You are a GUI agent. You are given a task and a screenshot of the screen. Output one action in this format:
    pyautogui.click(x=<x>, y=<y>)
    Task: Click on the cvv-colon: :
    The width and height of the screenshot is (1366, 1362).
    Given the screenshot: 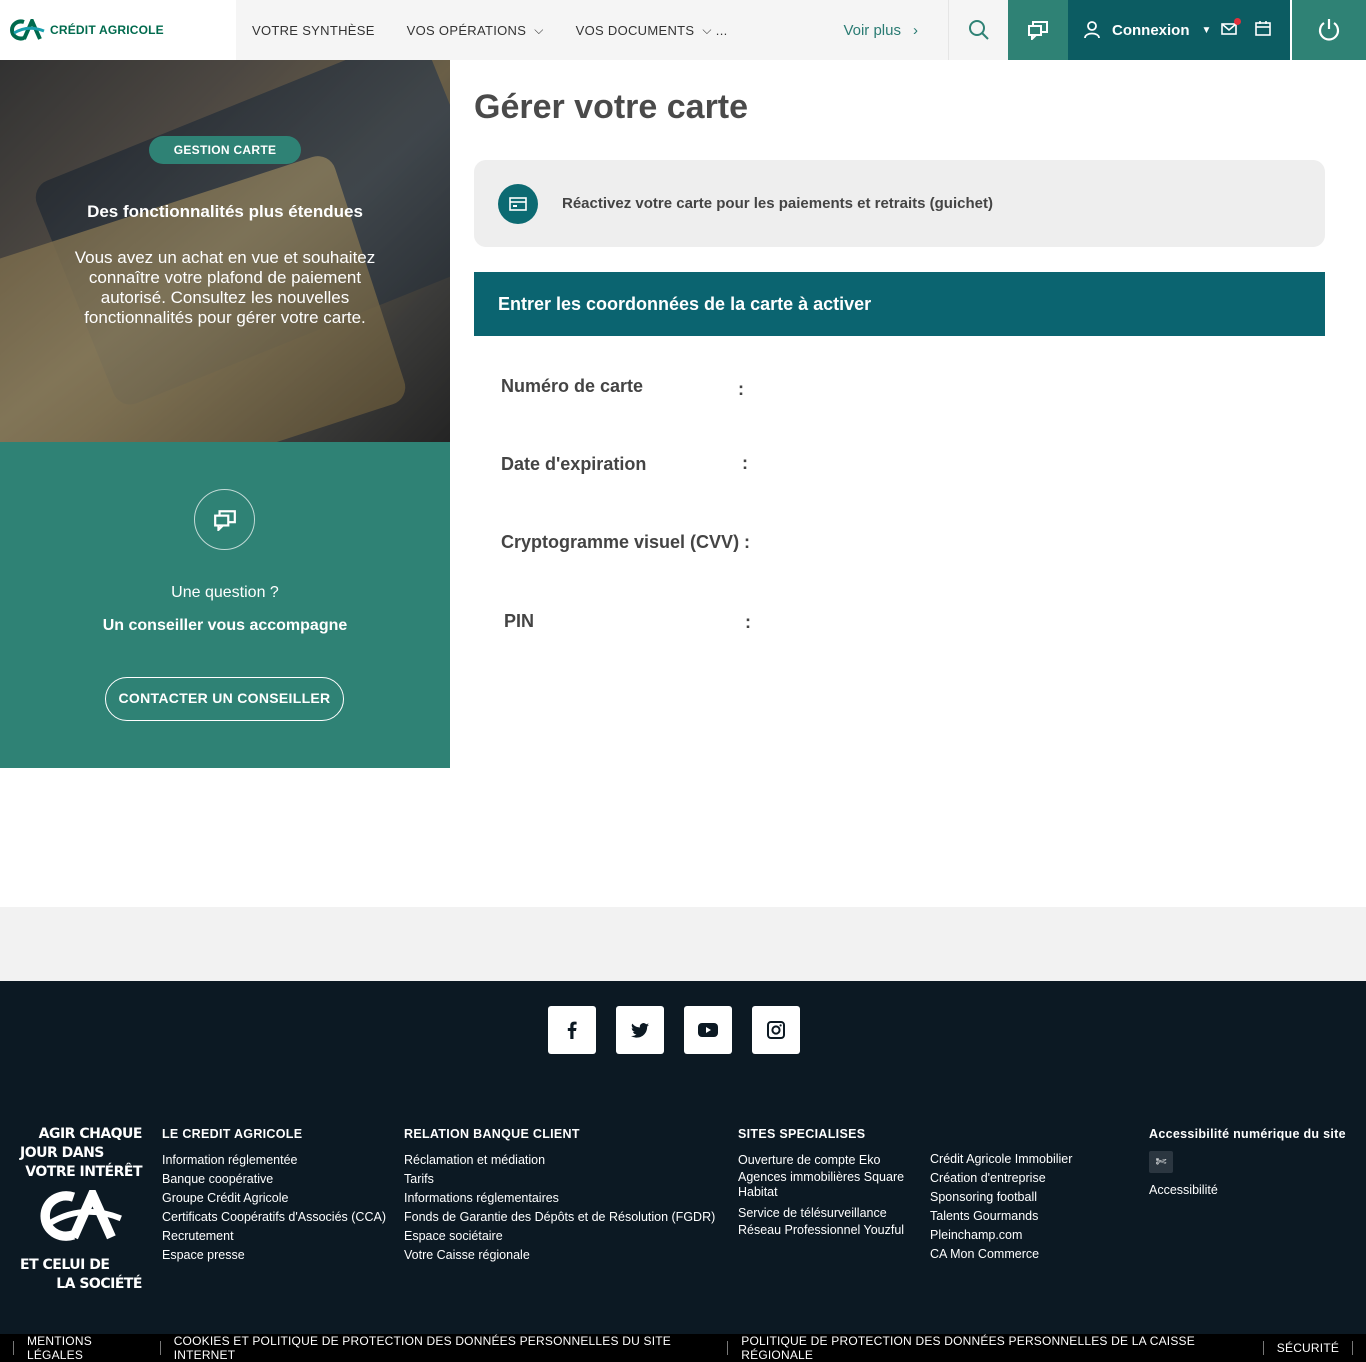 What is the action you would take?
    pyautogui.click(x=747, y=542)
    